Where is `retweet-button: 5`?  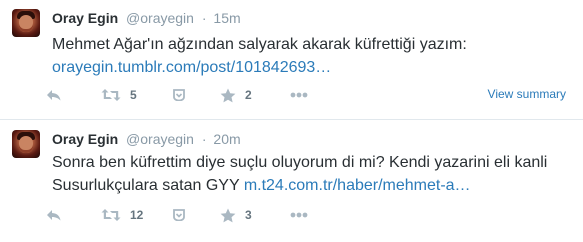 retweet-button: 5 is located at coordinates (119, 95).